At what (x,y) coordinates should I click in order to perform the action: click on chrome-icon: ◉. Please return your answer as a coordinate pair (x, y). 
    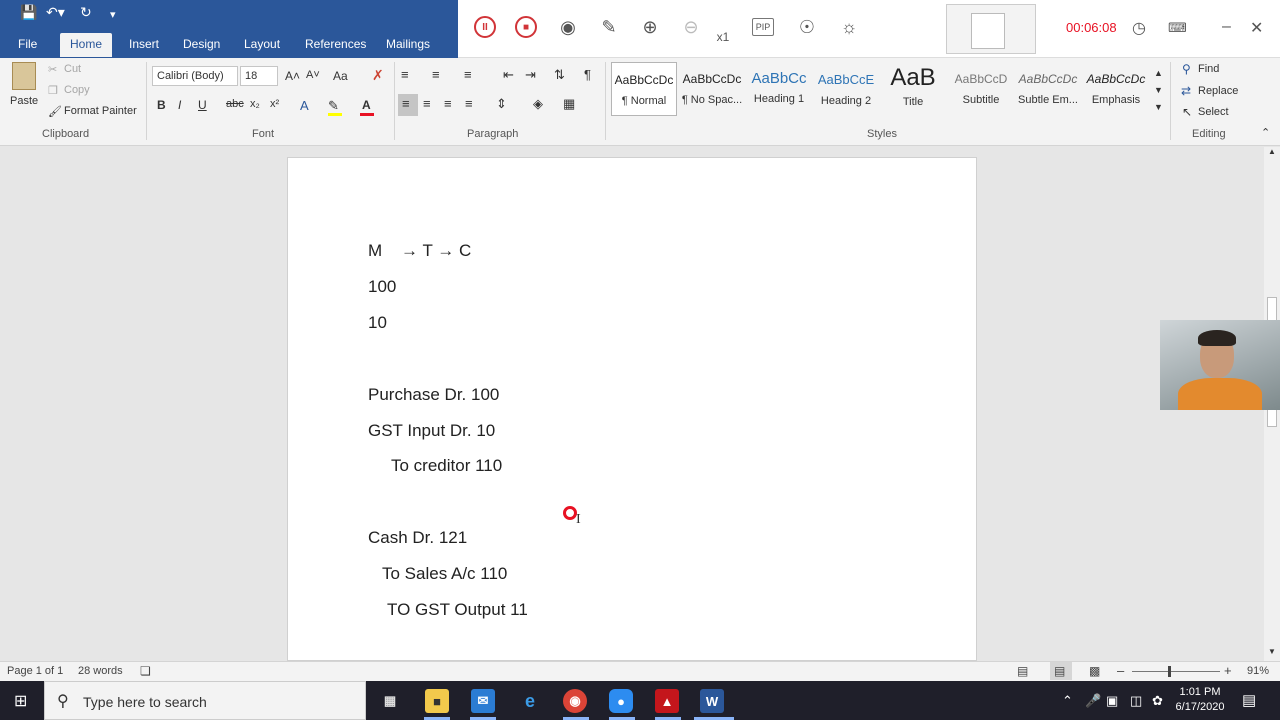
    Looking at the image, I should click on (575, 701).